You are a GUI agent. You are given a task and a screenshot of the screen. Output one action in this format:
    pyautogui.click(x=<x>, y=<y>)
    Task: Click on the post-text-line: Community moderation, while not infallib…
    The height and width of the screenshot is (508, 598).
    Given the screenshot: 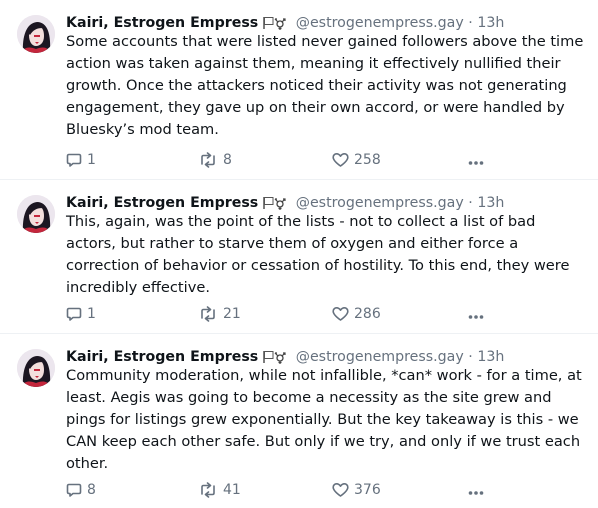 What is the action you would take?
    pyautogui.click(x=324, y=375)
    